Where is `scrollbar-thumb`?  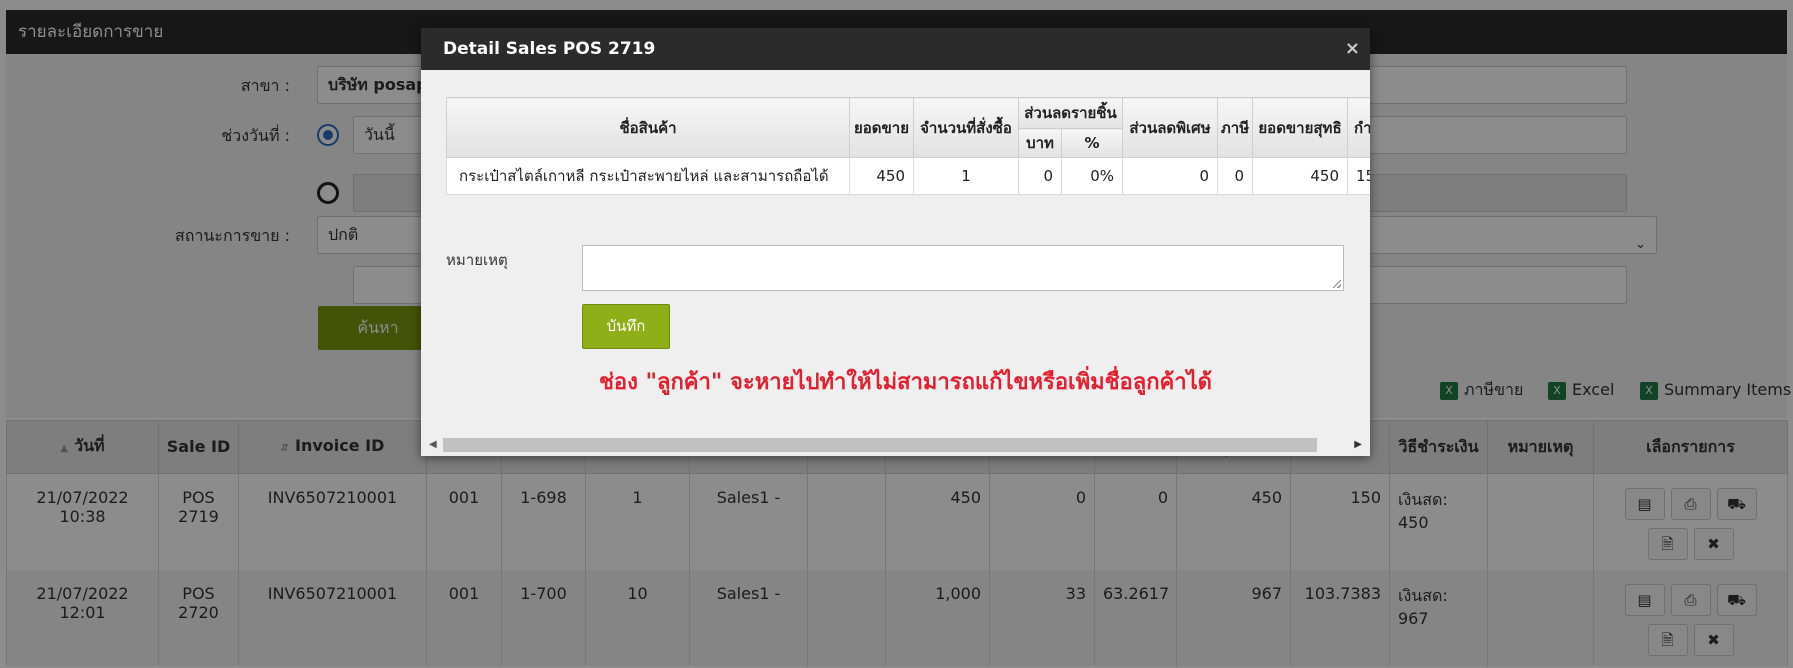 scrollbar-thumb is located at coordinates (880, 445).